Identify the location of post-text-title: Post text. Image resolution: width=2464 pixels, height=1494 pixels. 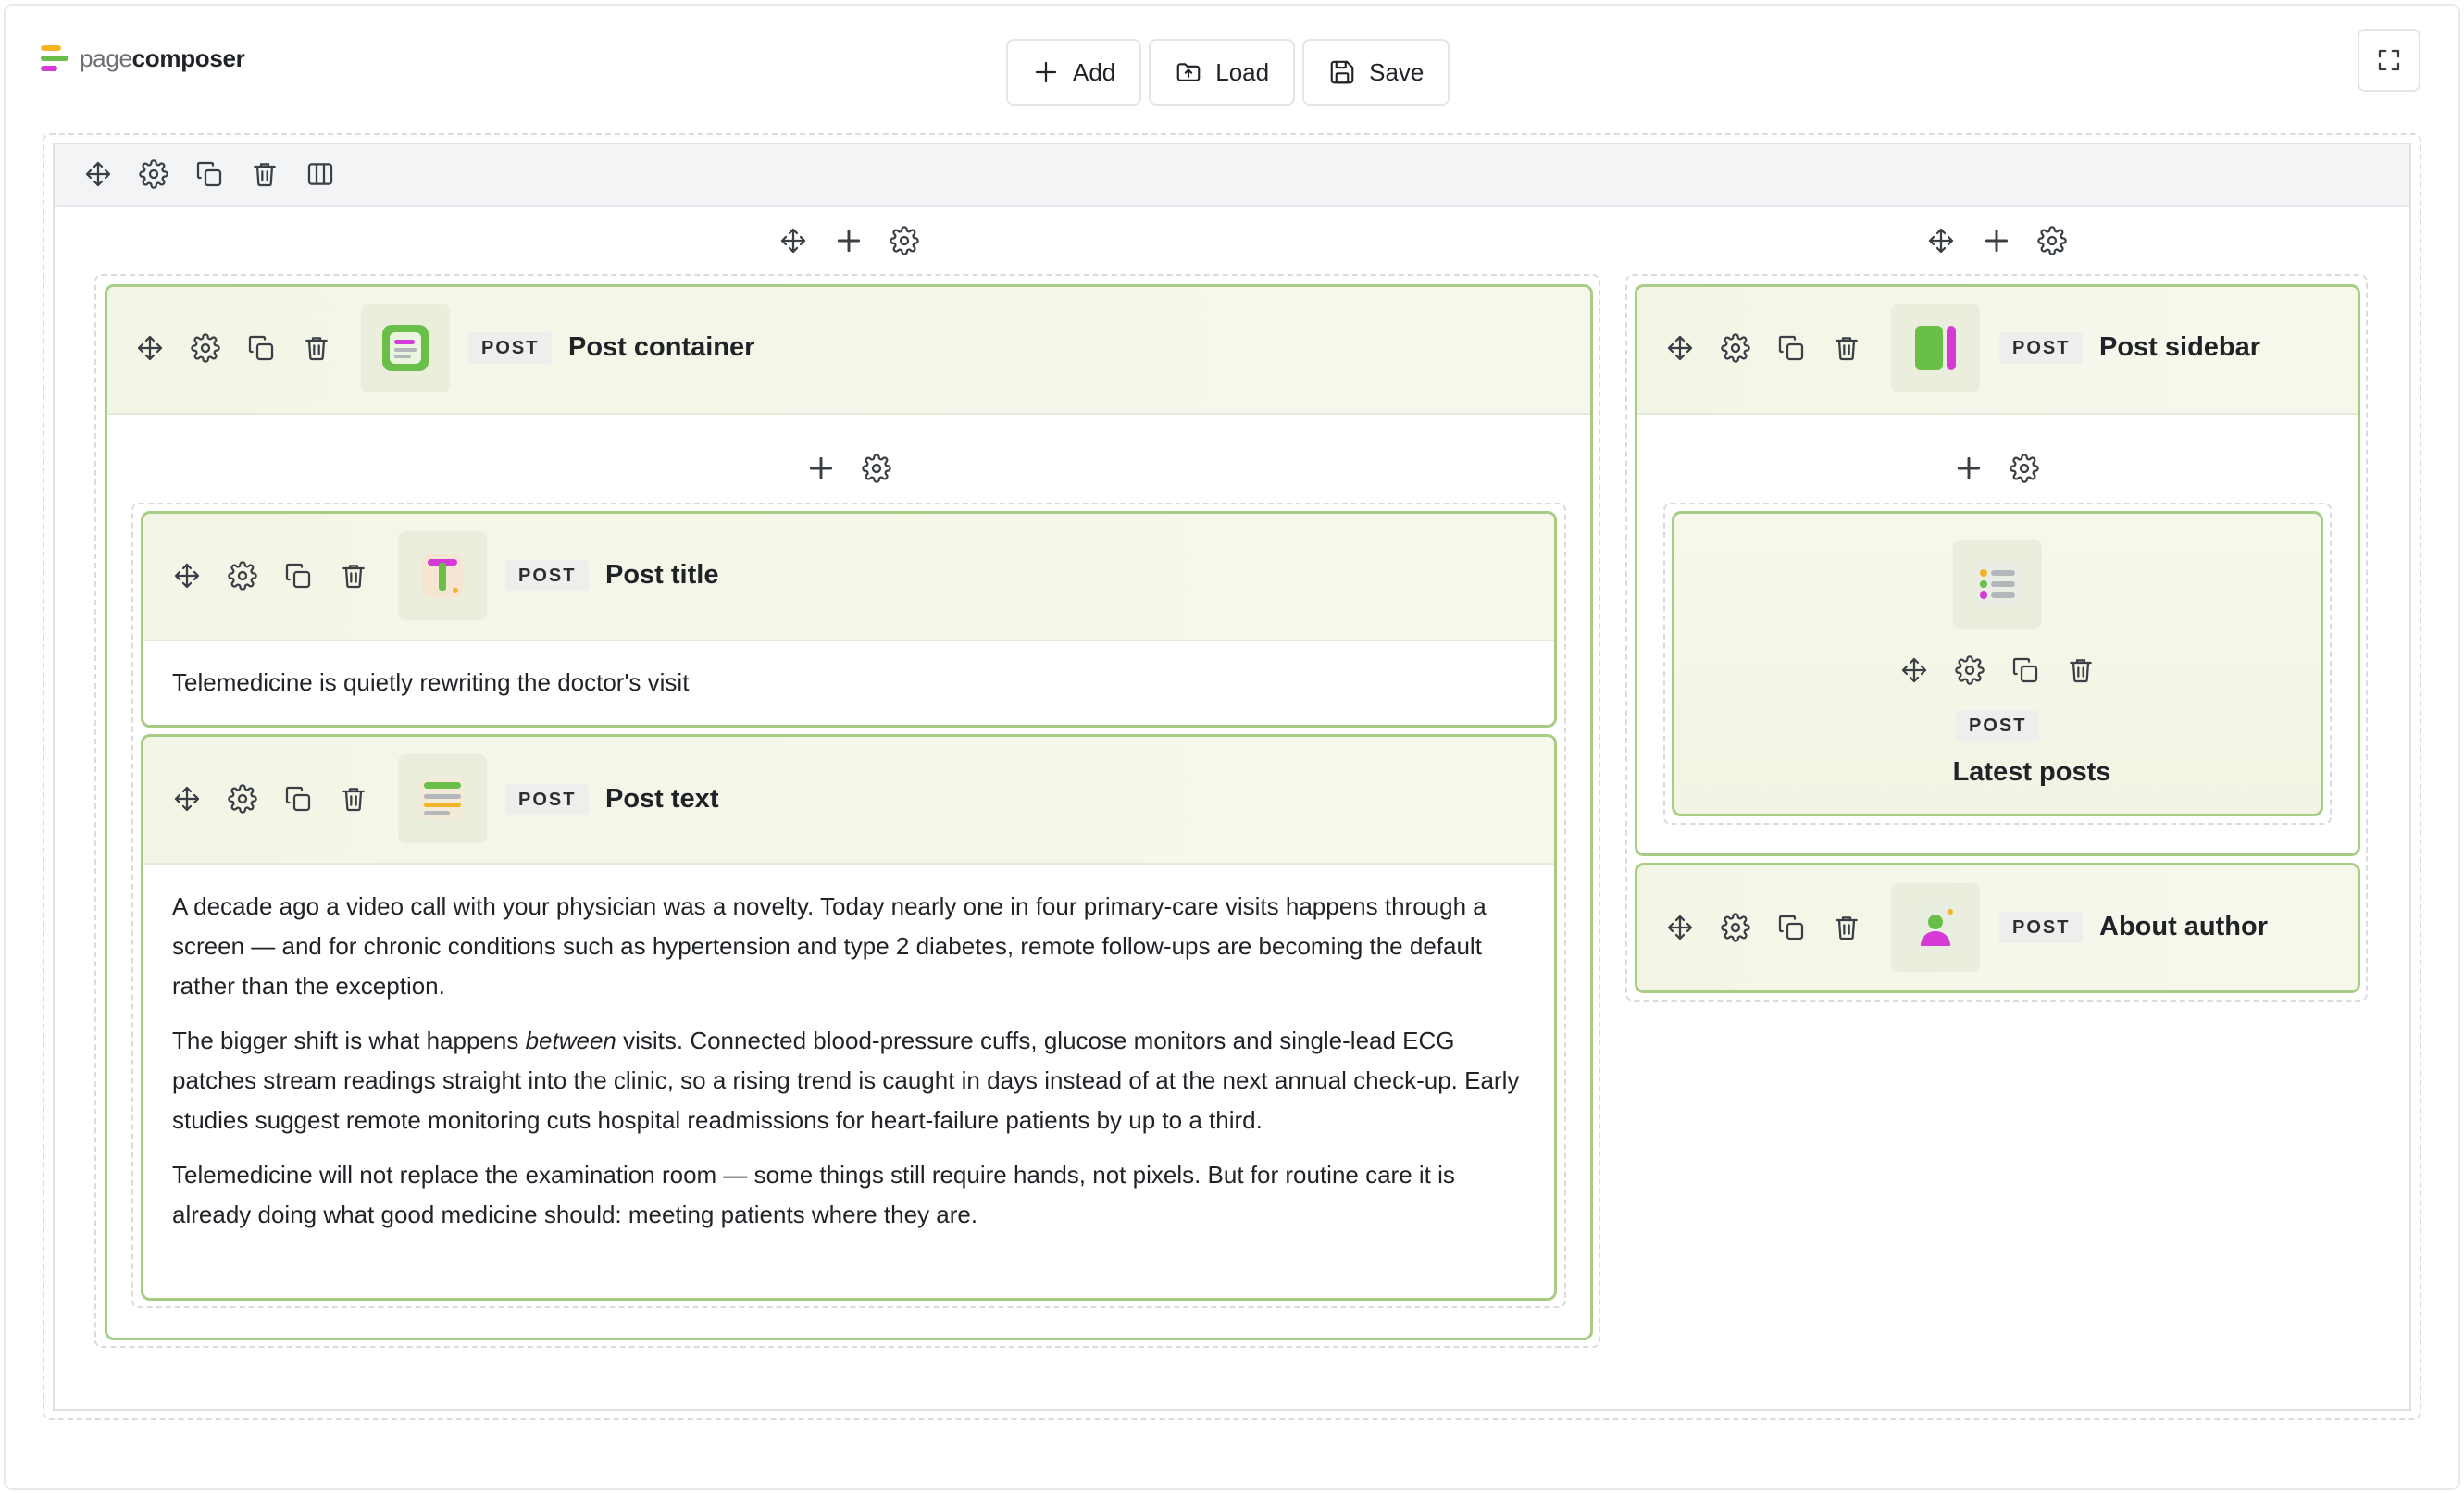
(662, 799).